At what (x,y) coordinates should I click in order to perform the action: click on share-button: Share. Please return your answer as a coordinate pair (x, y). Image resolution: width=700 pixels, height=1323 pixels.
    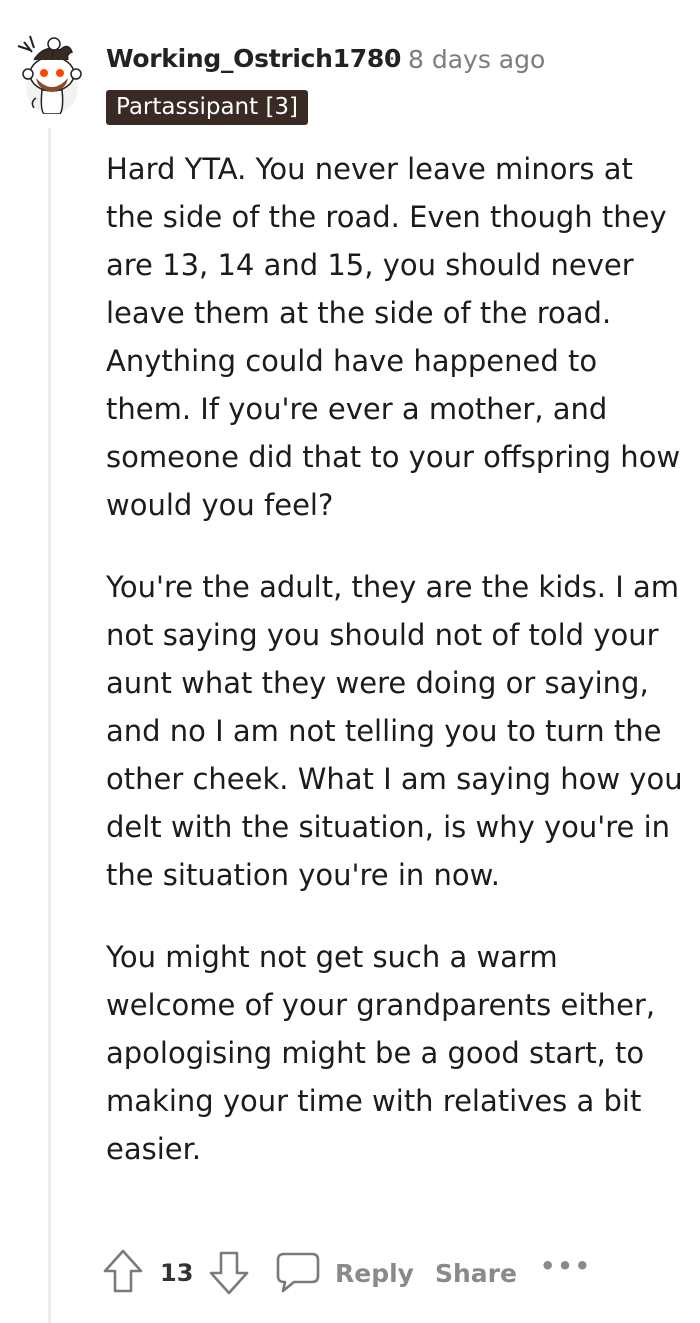
    Looking at the image, I should click on (476, 1273).